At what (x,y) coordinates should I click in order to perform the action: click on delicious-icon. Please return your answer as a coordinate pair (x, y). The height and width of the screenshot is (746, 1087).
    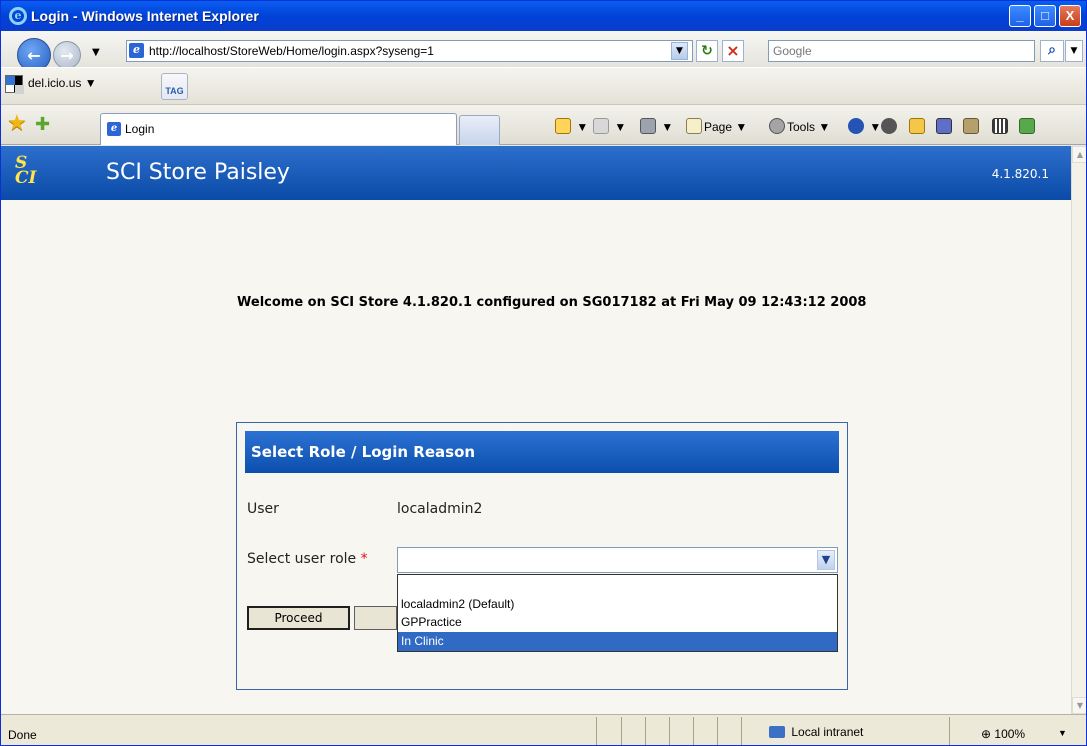
    Looking at the image, I should click on (14, 84).